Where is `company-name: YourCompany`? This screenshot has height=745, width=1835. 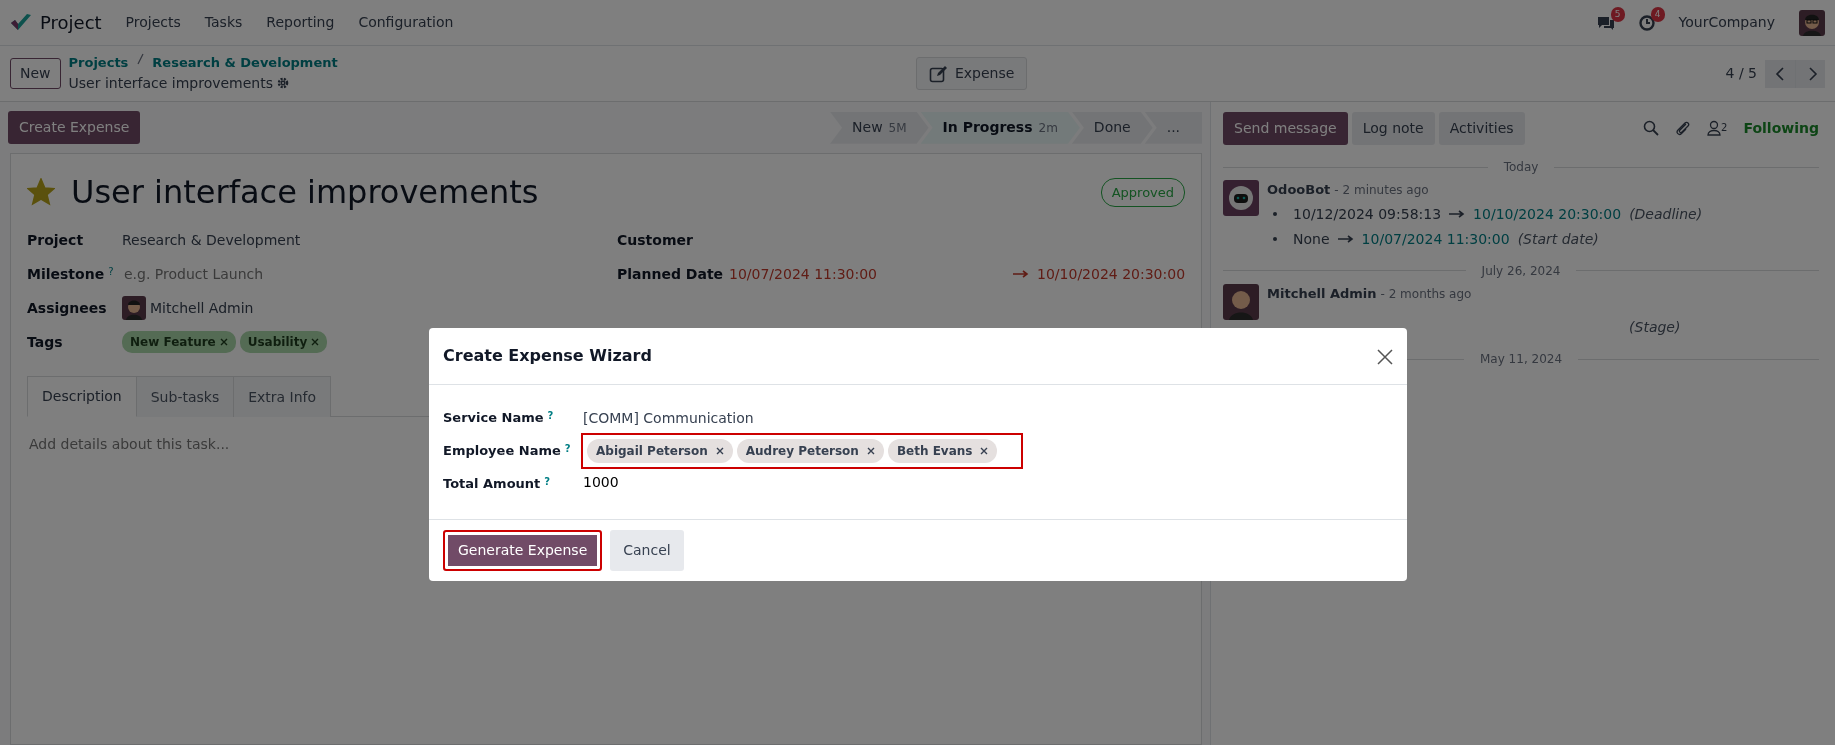
company-name: YourCompany is located at coordinates (1726, 22).